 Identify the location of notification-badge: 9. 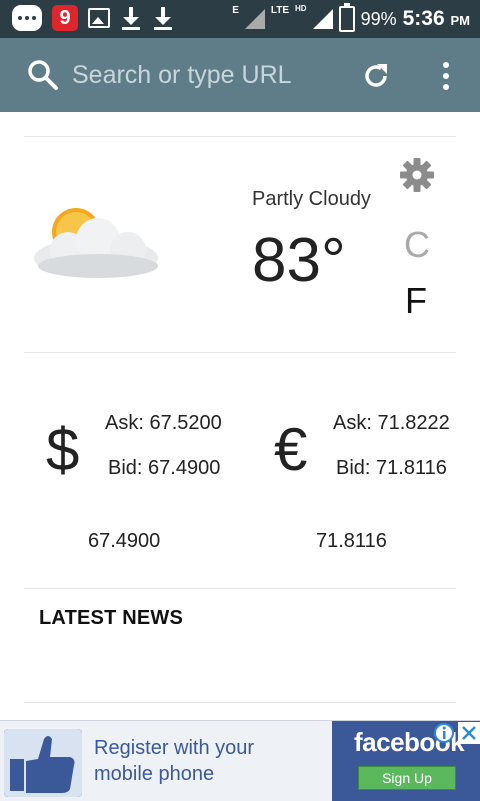
(65, 18).